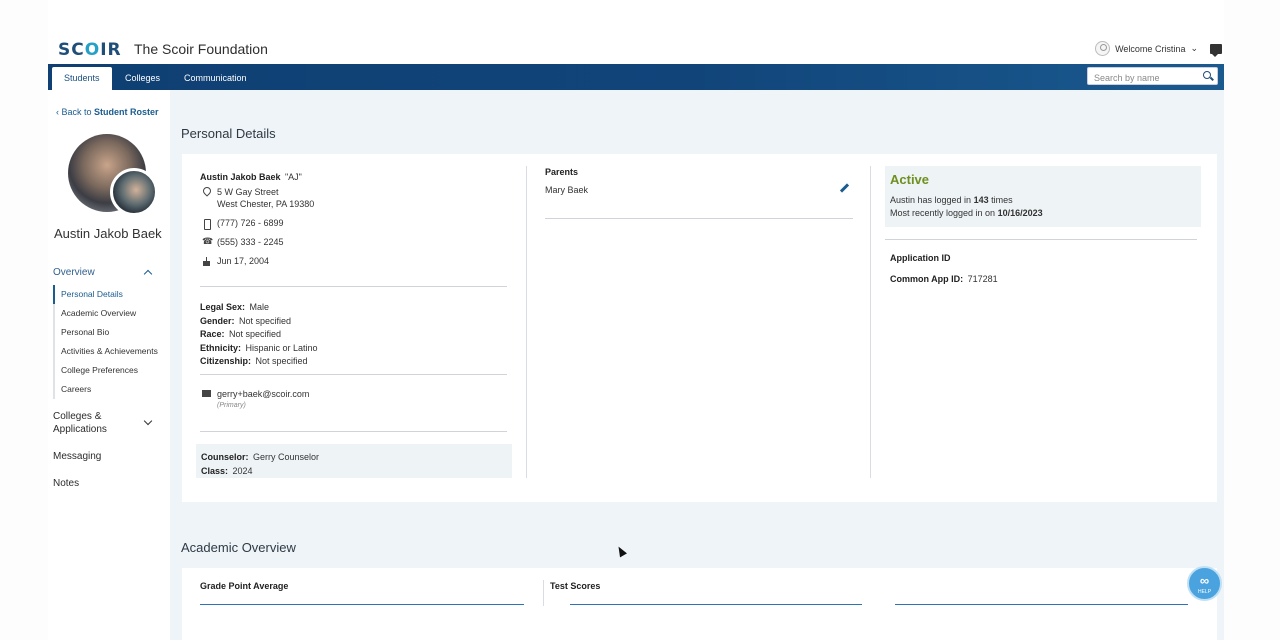 The image size is (1280, 640). I want to click on nav-colleges-applications: Colleges & Applications, so click(109, 423).